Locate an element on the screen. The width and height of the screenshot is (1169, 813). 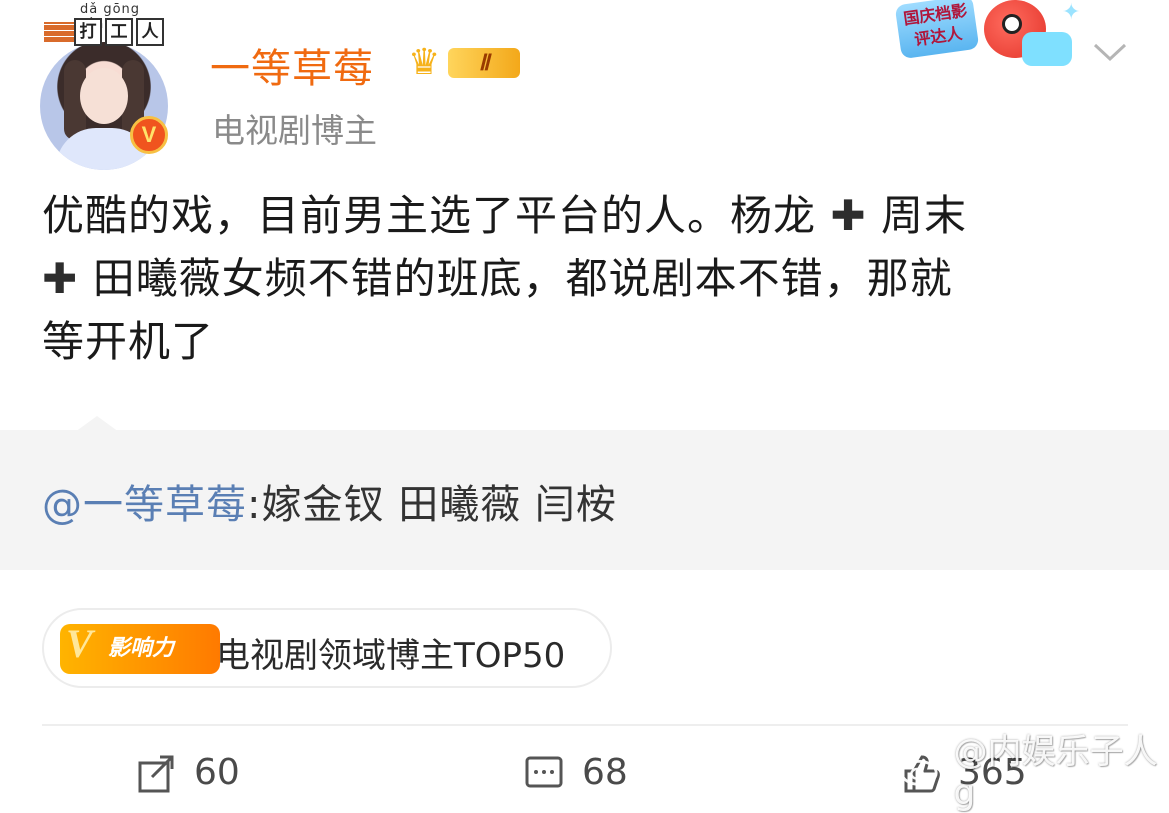
quoted-post-body: :嫁金钗 田曦薇 闫桉 is located at coordinates (432, 505).